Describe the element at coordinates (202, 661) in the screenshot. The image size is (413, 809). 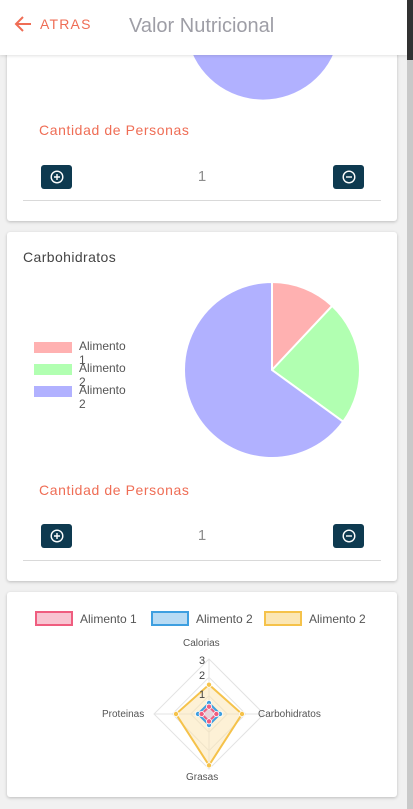
I see `tick-label: 3` at that location.